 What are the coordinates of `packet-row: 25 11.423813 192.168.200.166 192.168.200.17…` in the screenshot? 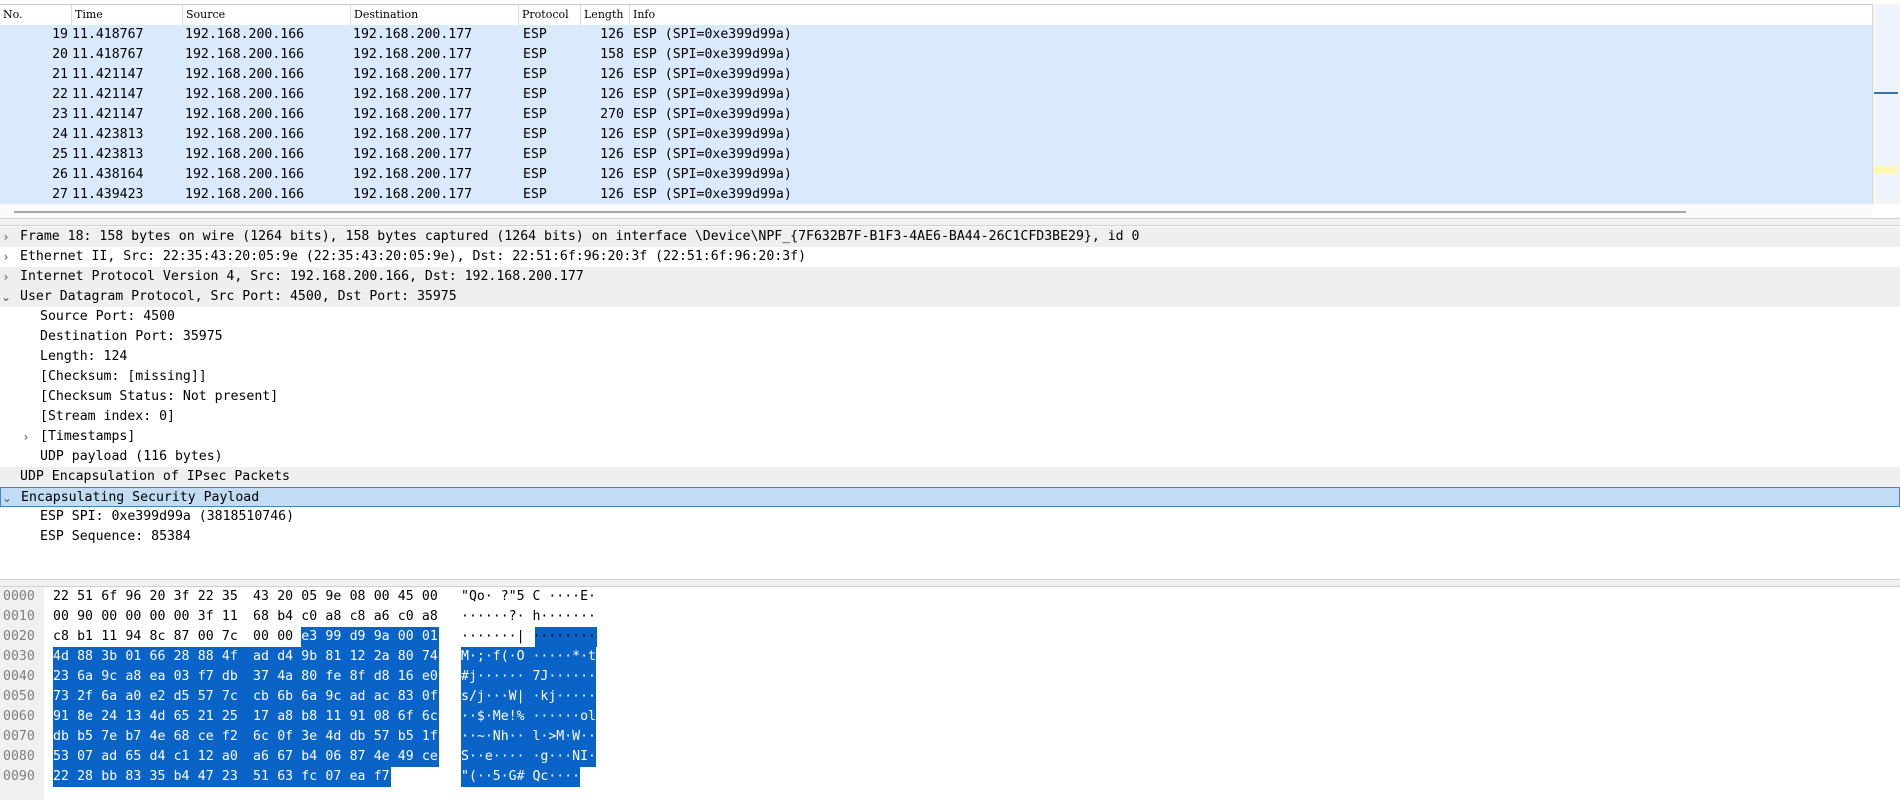 It's located at (936, 155).